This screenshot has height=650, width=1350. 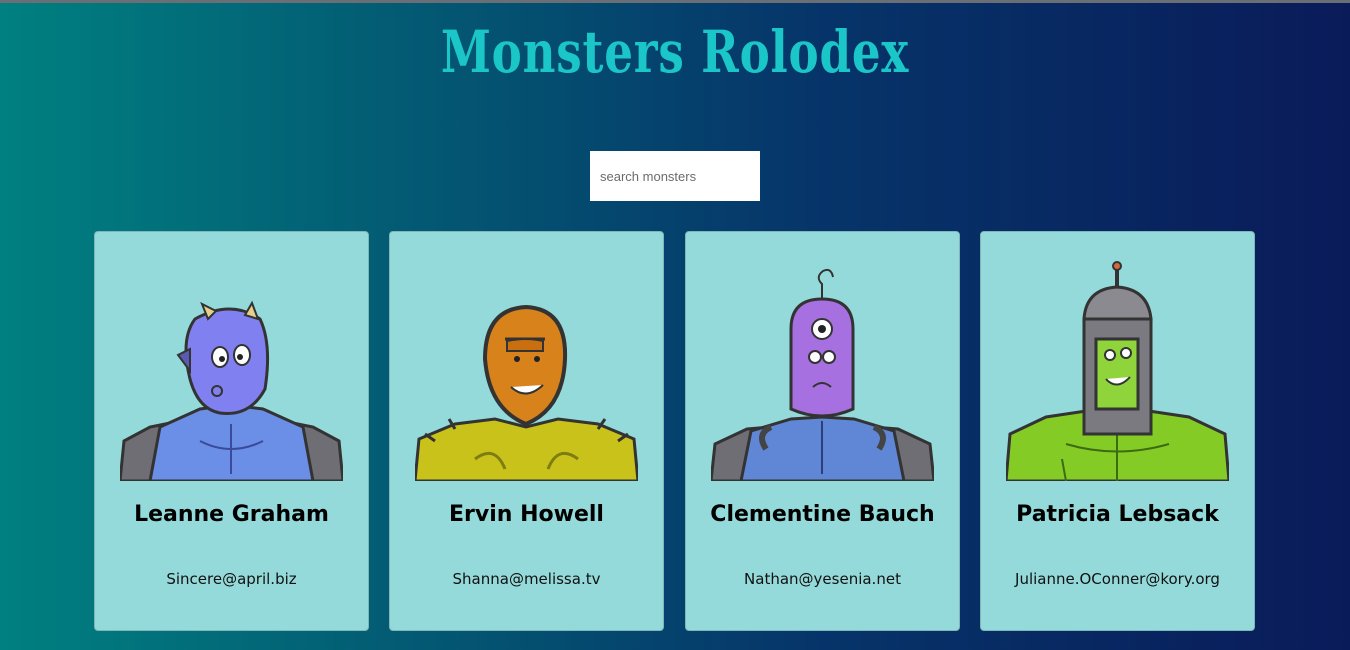 I want to click on green-helmet-monster-icon, so click(x=1117, y=371).